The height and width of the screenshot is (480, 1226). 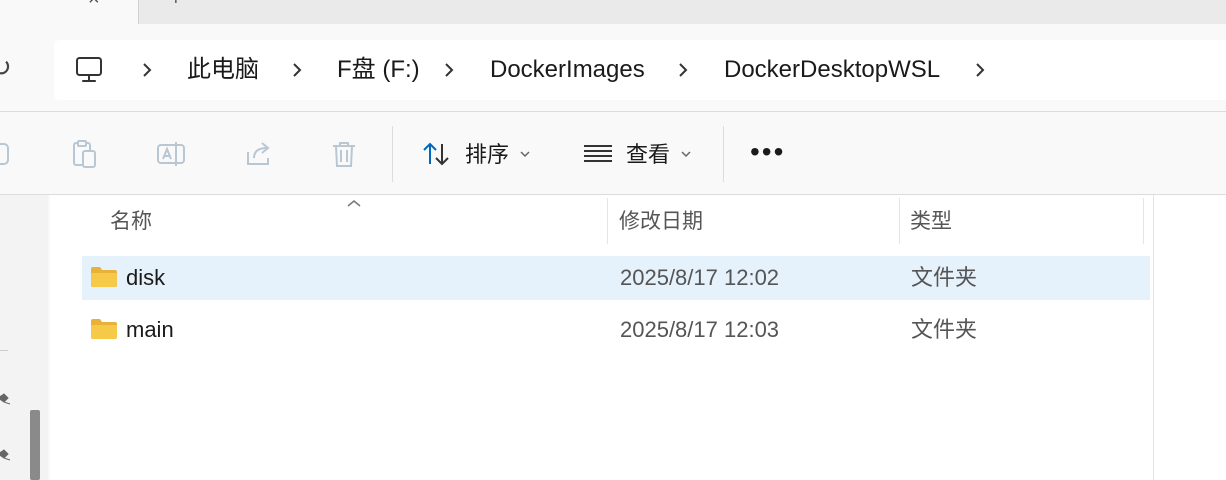 I want to click on column-header-name: 名称, so click(x=131, y=222).